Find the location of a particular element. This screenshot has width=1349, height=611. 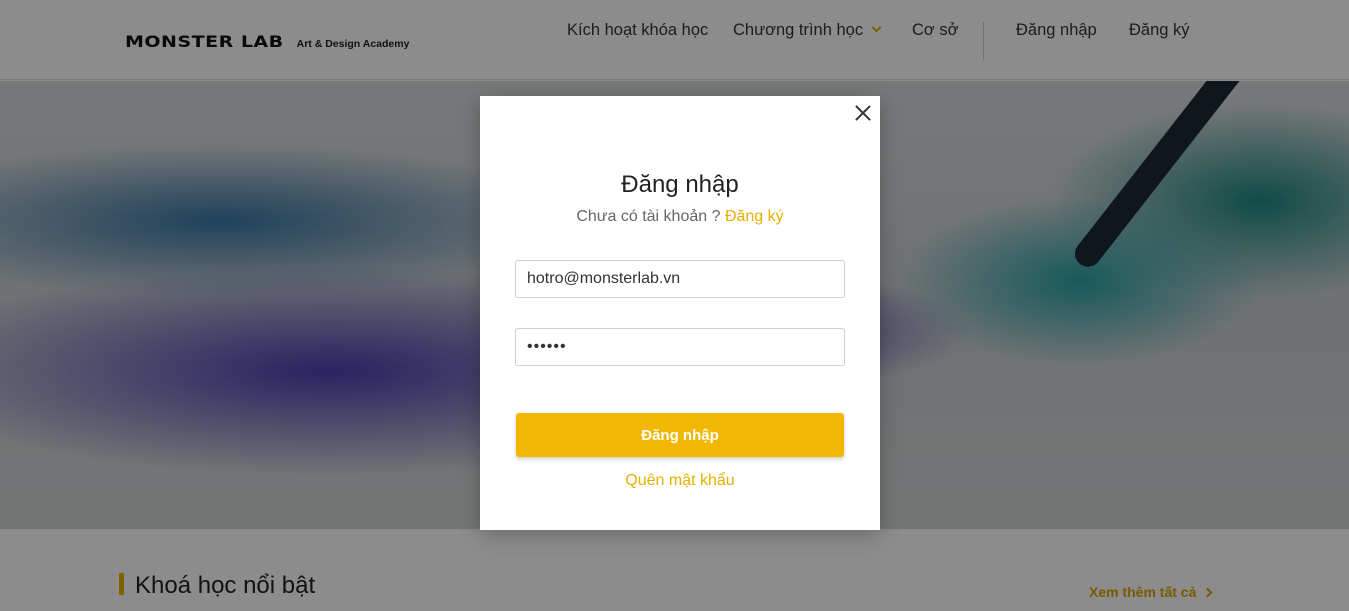

no-account-text: Chưa có tài khoản ? is located at coordinates (648, 216).